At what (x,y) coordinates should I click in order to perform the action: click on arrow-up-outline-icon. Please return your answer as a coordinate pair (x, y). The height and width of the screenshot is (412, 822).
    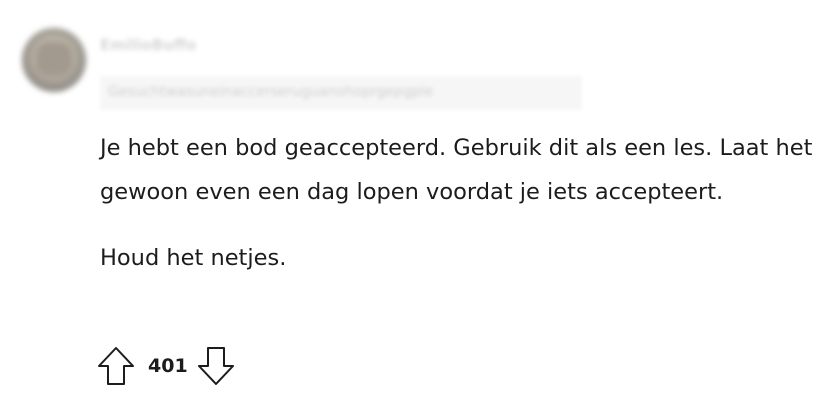
    Looking at the image, I should click on (116, 366).